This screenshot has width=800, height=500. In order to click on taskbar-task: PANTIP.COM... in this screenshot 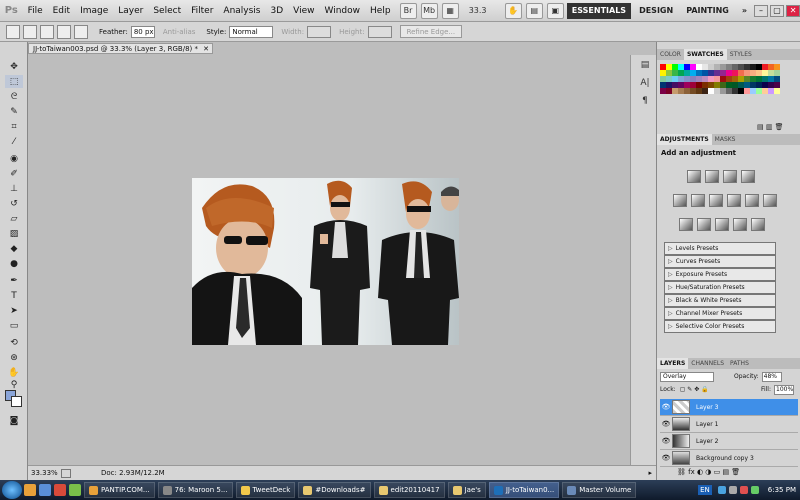, I will do `click(119, 490)`.